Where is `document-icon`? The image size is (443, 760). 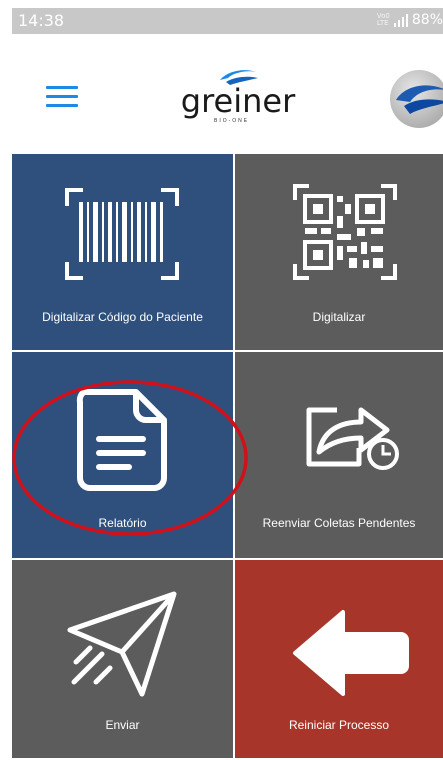
document-icon is located at coordinates (121, 440).